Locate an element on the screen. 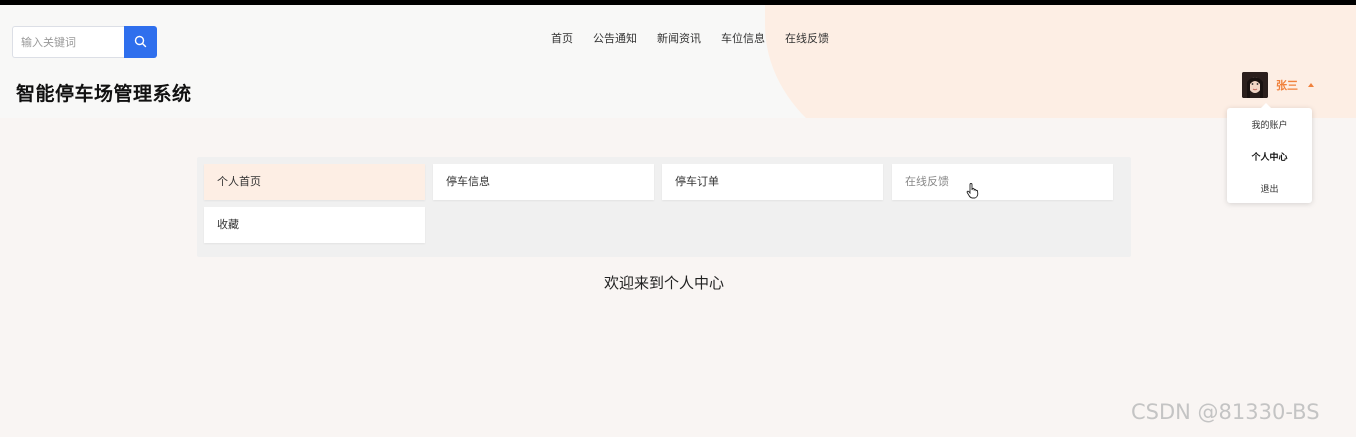 The width and height of the screenshot is (1356, 437). search-icon is located at coordinates (140, 42).